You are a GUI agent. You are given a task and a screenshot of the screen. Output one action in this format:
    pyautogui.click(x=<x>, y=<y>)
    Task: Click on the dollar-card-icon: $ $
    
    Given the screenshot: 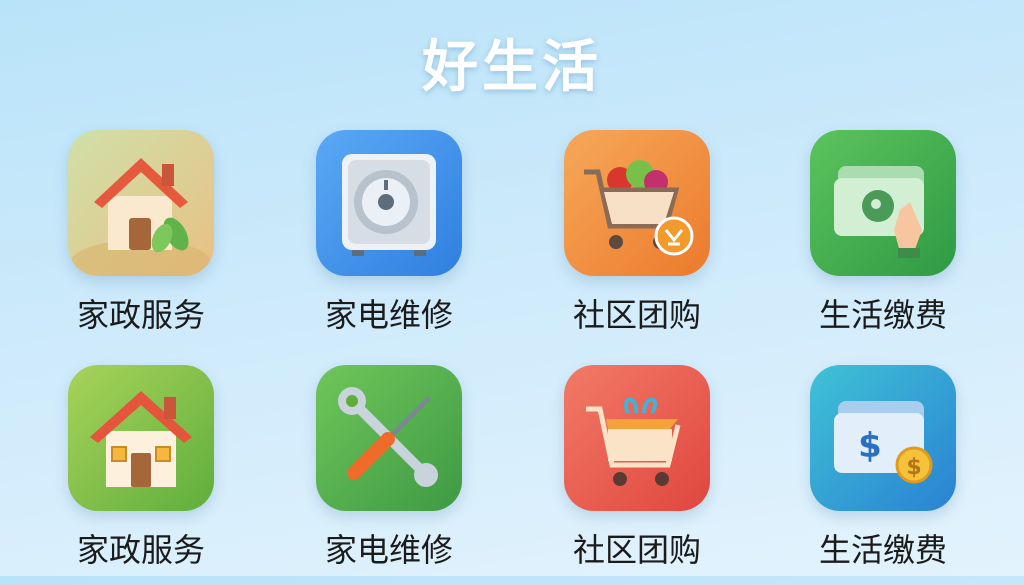 What is the action you would take?
    pyautogui.click(x=883, y=438)
    